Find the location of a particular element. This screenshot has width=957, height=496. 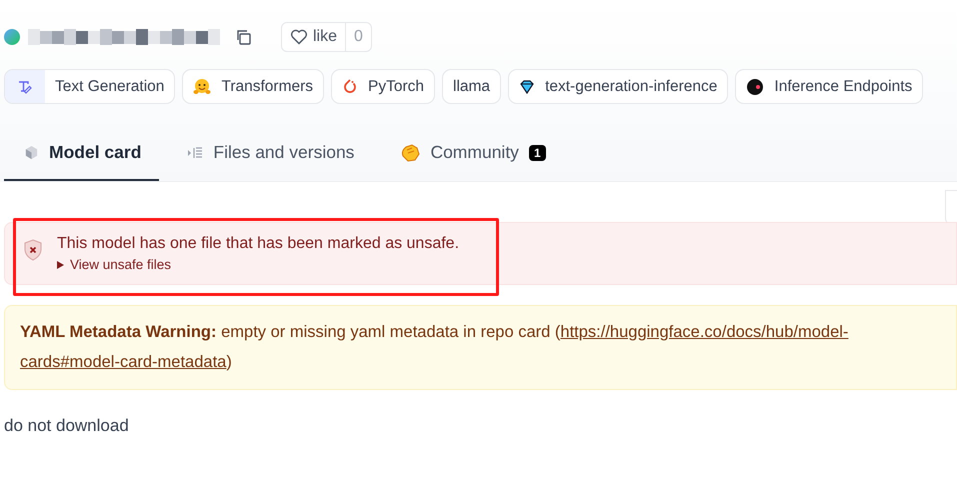

docs-link: cards#model-card-metadata is located at coordinates (123, 362).